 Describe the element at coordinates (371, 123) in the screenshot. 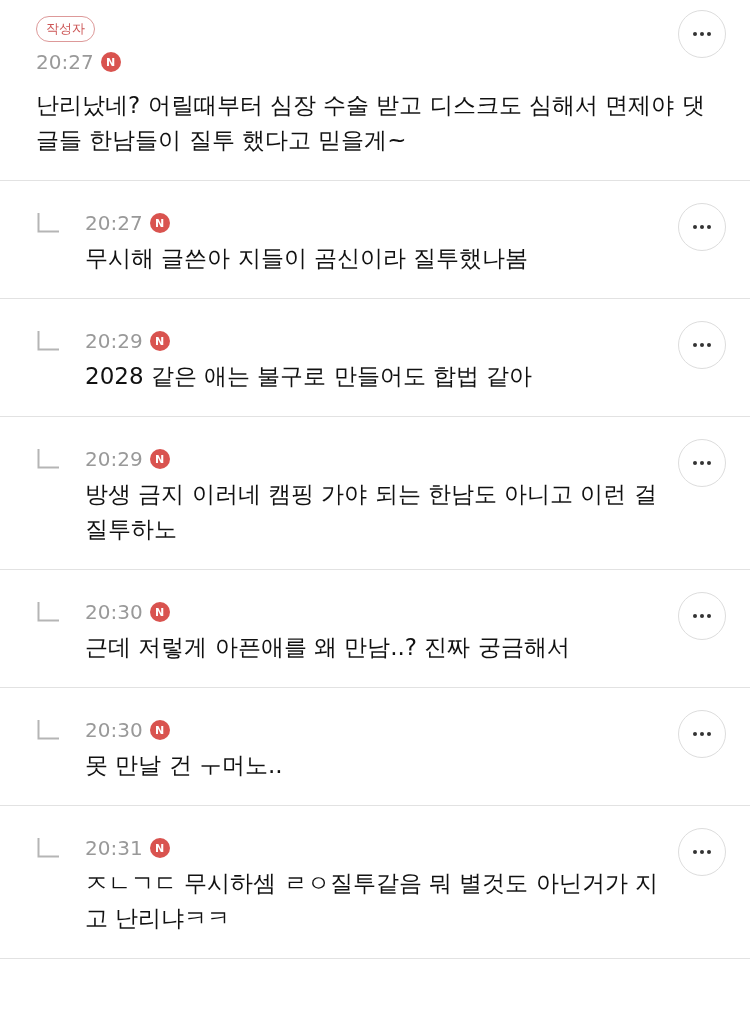

I see `comment-text: 난리났네? 어릴때부터 심장 수술 받고 디스크도 심해서 면제야 댓글들 한남들이 질투 했다고 믿을게~` at that location.